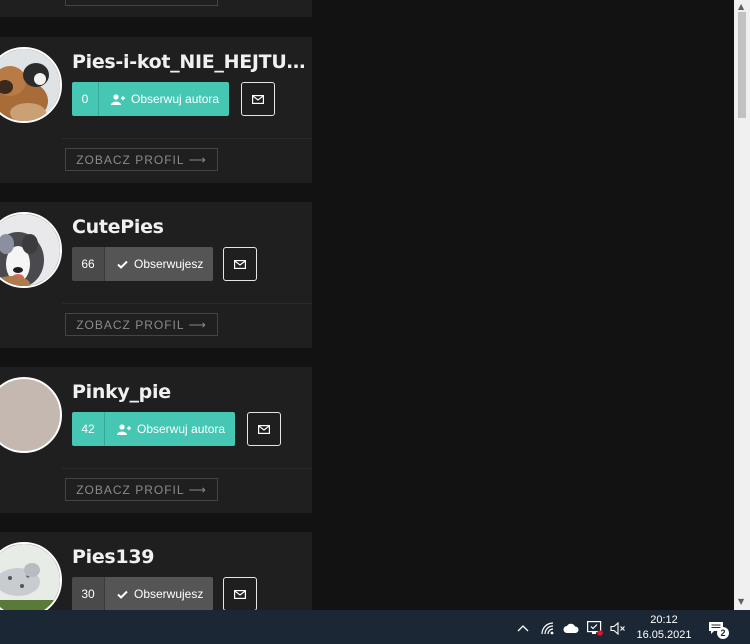  I want to click on follow-button-group: 66 Obserwujesz, so click(143, 264).